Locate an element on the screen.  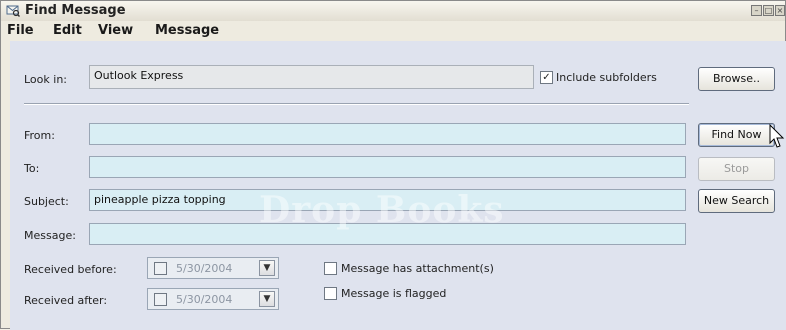
title-bar: Find Message – □ × is located at coordinates (393, 11).